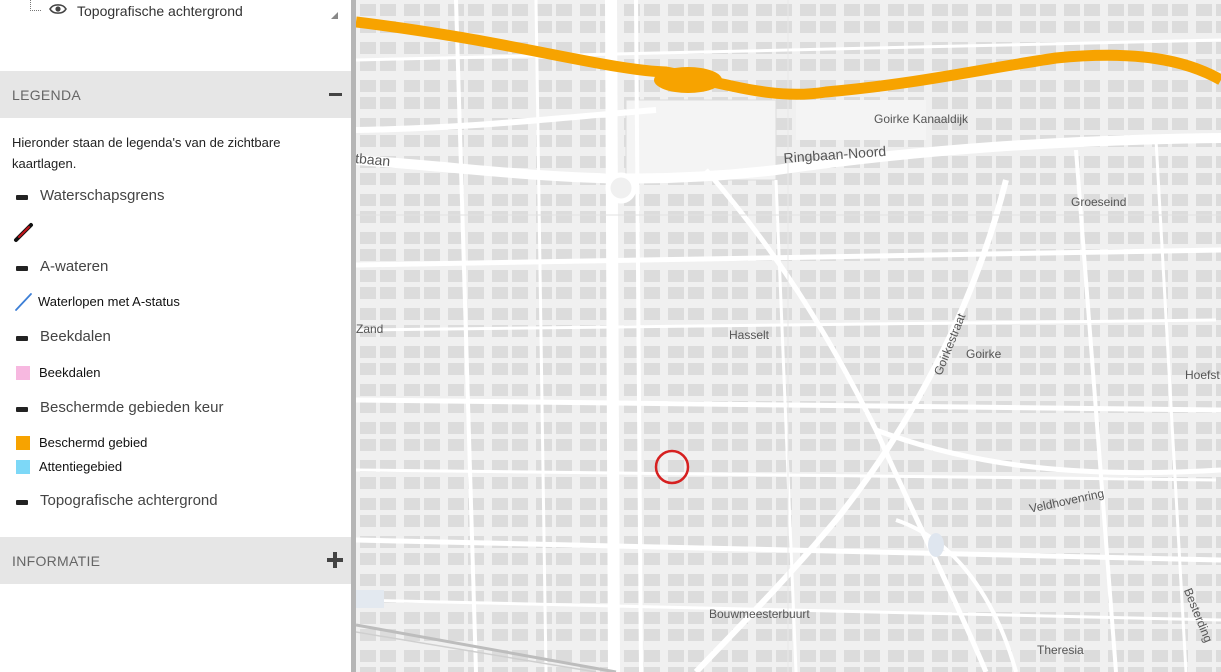 The image size is (1221, 672). Describe the element at coordinates (23, 443) in the screenshot. I see `orange-swatch-icon` at that location.